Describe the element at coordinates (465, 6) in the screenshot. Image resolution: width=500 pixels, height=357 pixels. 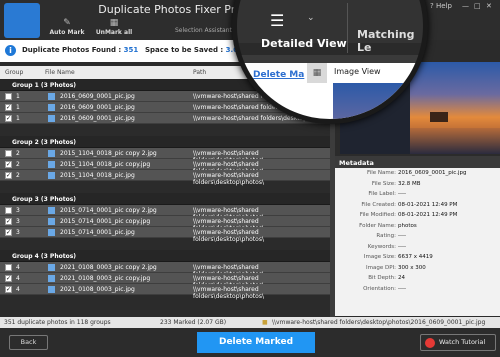
I see `minimize-button: —` at that location.